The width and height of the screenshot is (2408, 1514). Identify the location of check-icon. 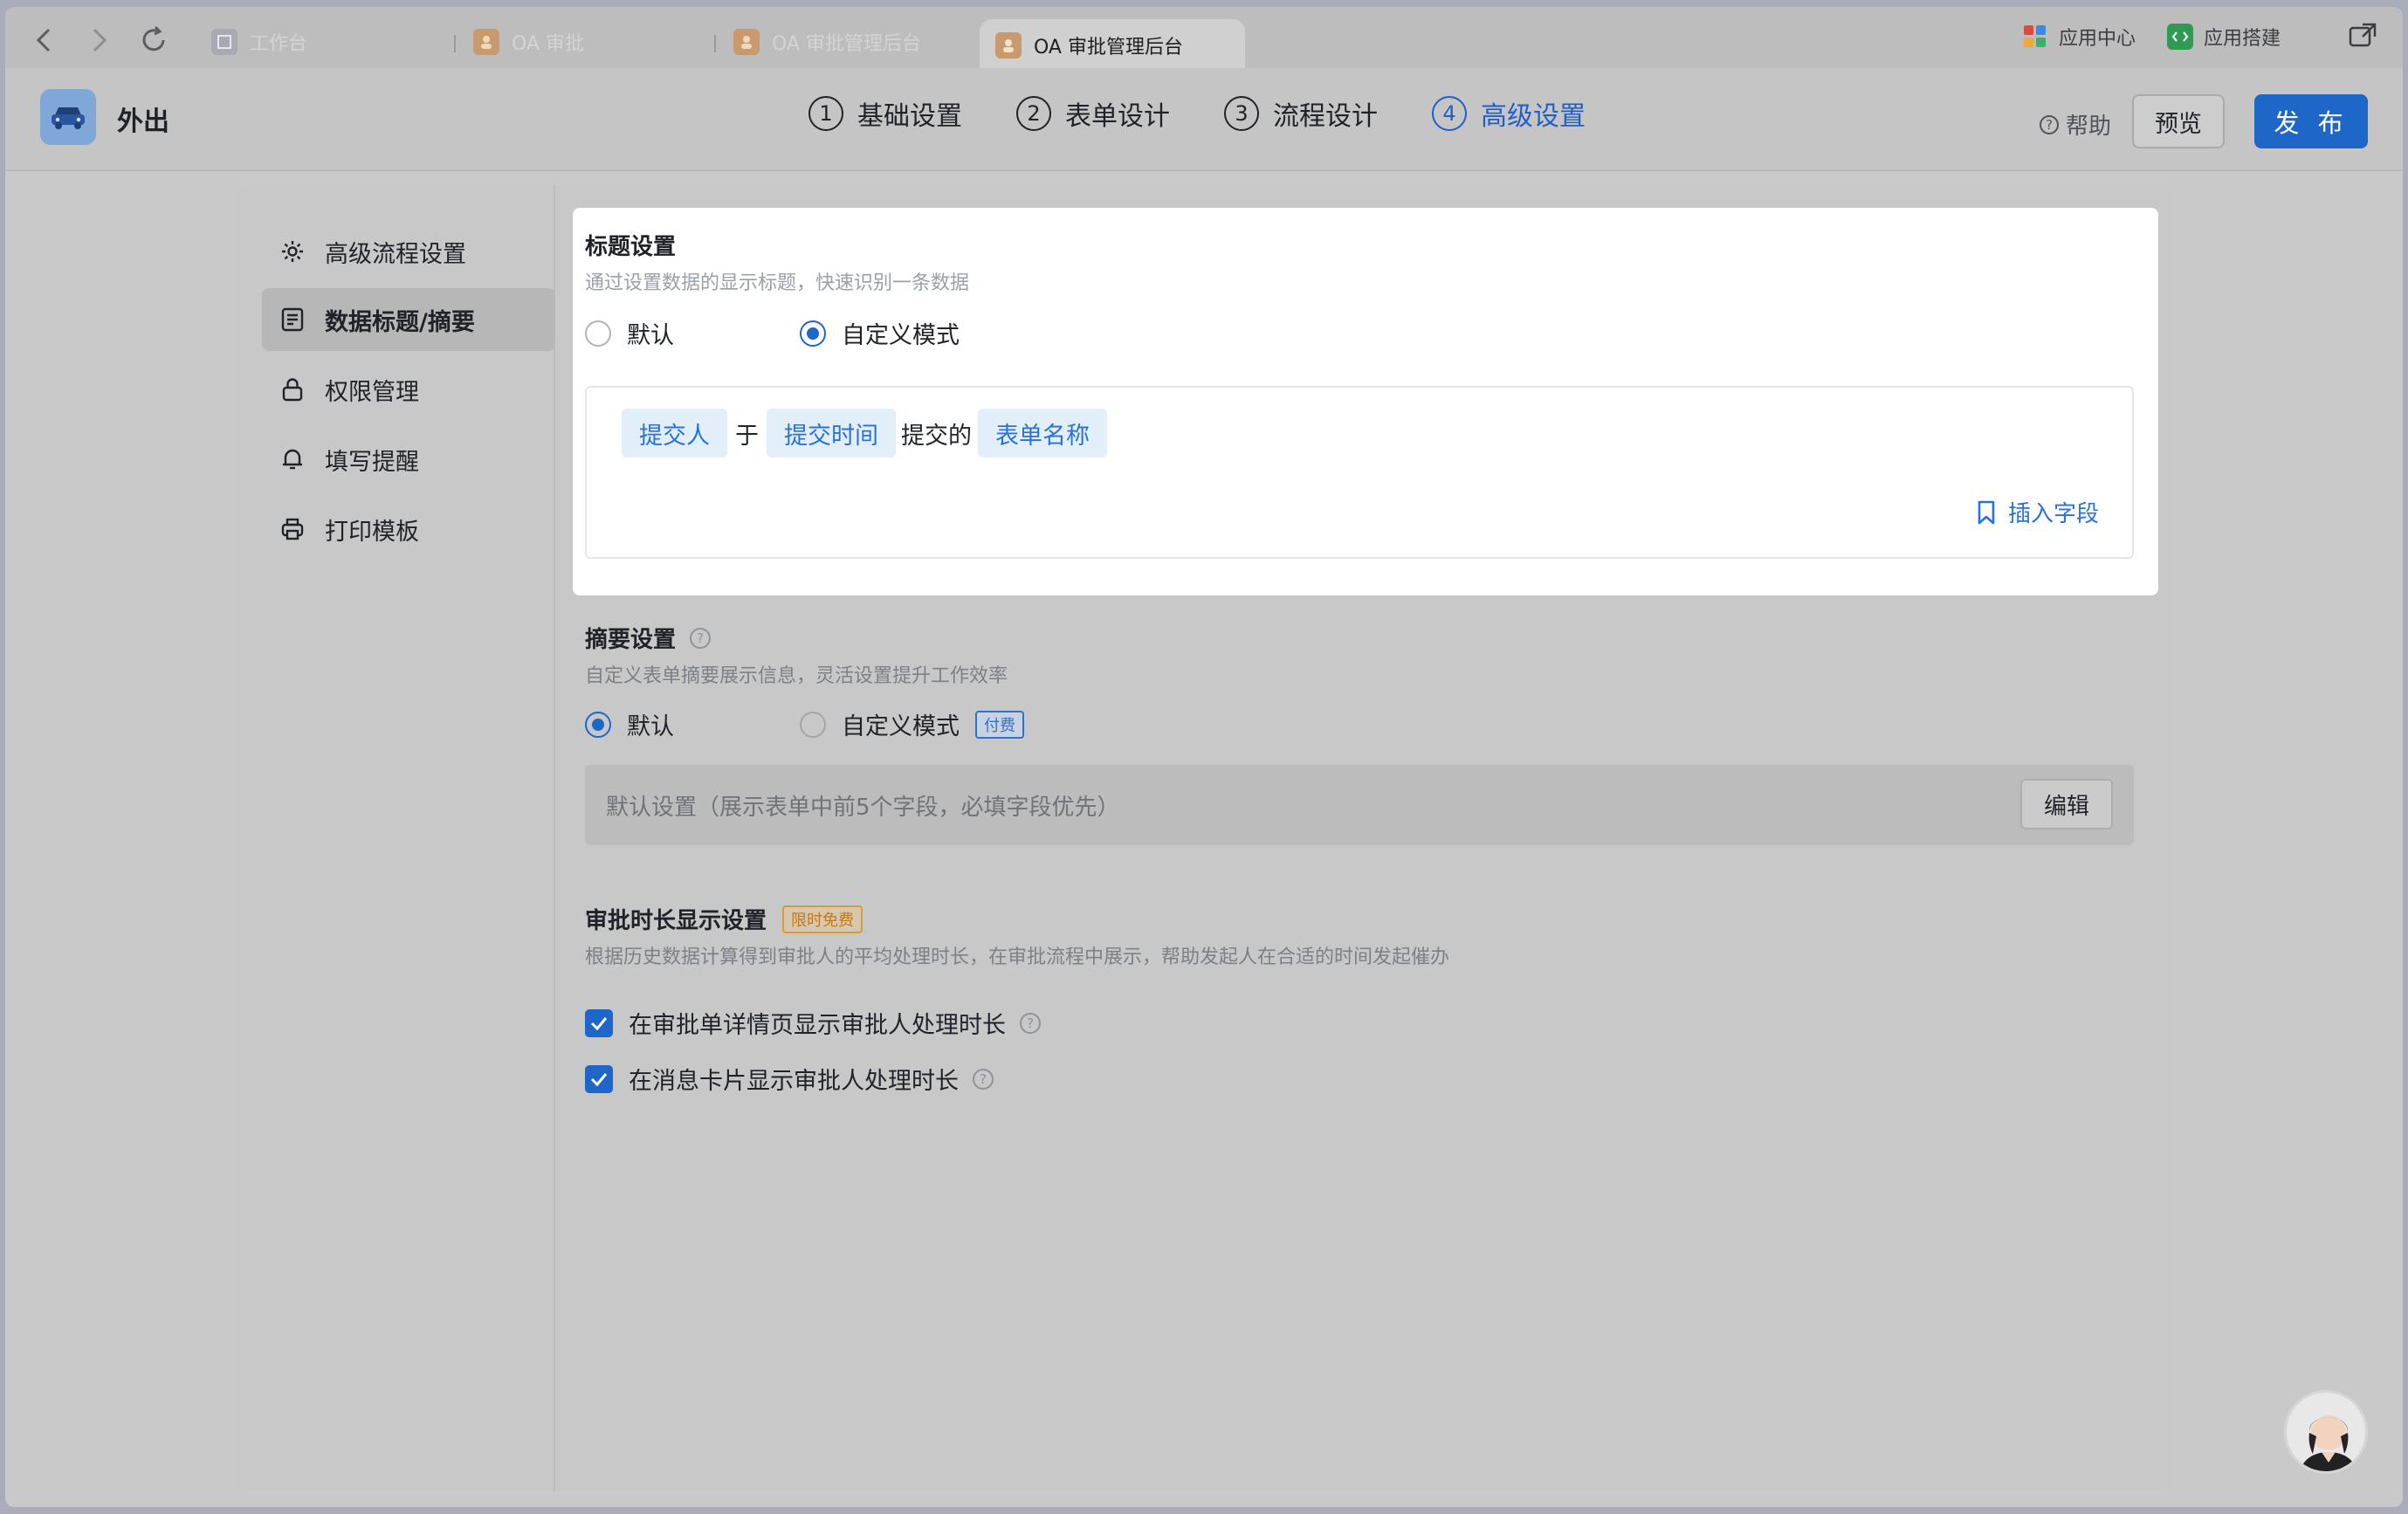
(599, 1023).